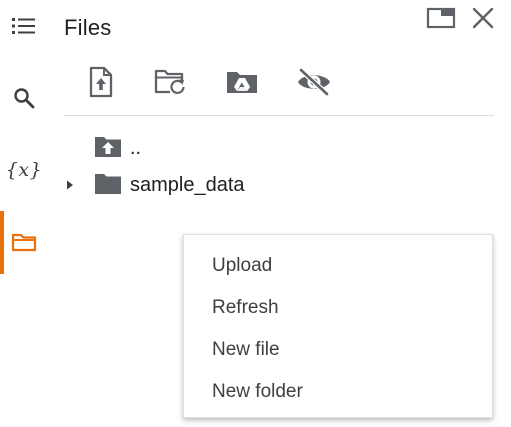 This screenshot has width=511, height=427. I want to click on menu-item-new-folder: New folder, so click(338, 392).